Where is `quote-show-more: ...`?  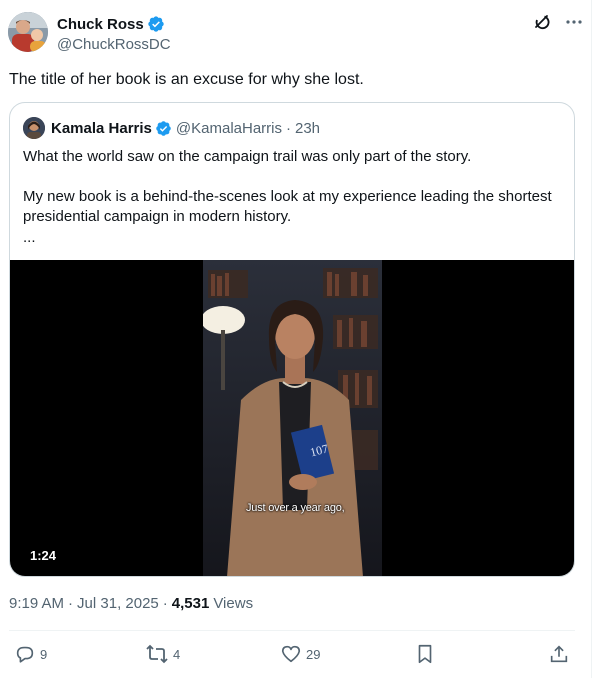 quote-show-more: ... is located at coordinates (29, 237).